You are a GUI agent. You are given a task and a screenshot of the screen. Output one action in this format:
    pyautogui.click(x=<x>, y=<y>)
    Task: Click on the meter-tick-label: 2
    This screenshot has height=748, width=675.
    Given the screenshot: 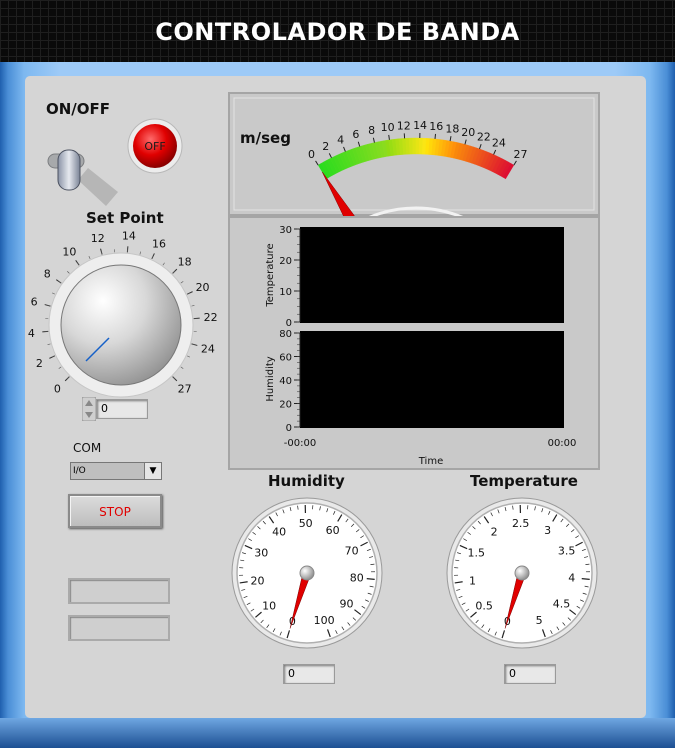 What is the action you would take?
    pyautogui.click(x=325, y=146)
    